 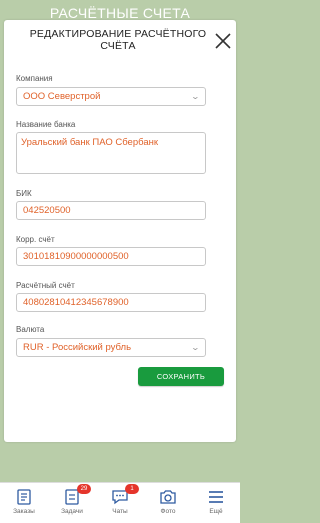 What do you see at coordinates (76, 302) in the screenshot?
I see `account-value: 40802810412345678900` at bounding box center [76, 302].